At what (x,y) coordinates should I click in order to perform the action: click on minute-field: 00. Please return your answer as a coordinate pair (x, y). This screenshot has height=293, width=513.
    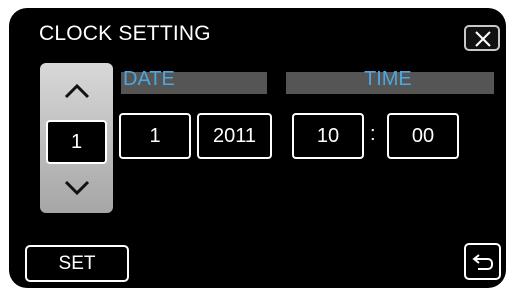
    Looking at the image, I should click on (423, 136).